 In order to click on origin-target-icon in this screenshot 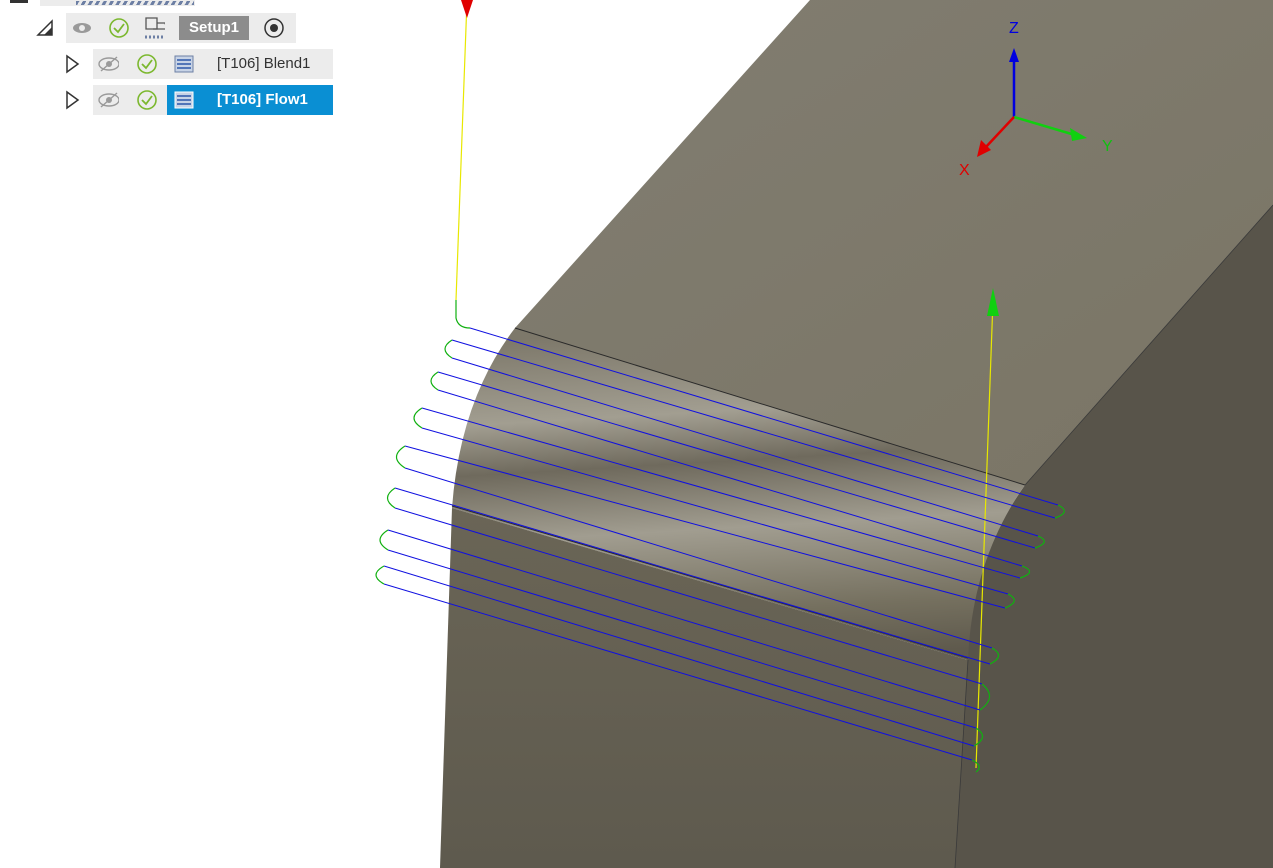, I will do `click(274, 28)`.